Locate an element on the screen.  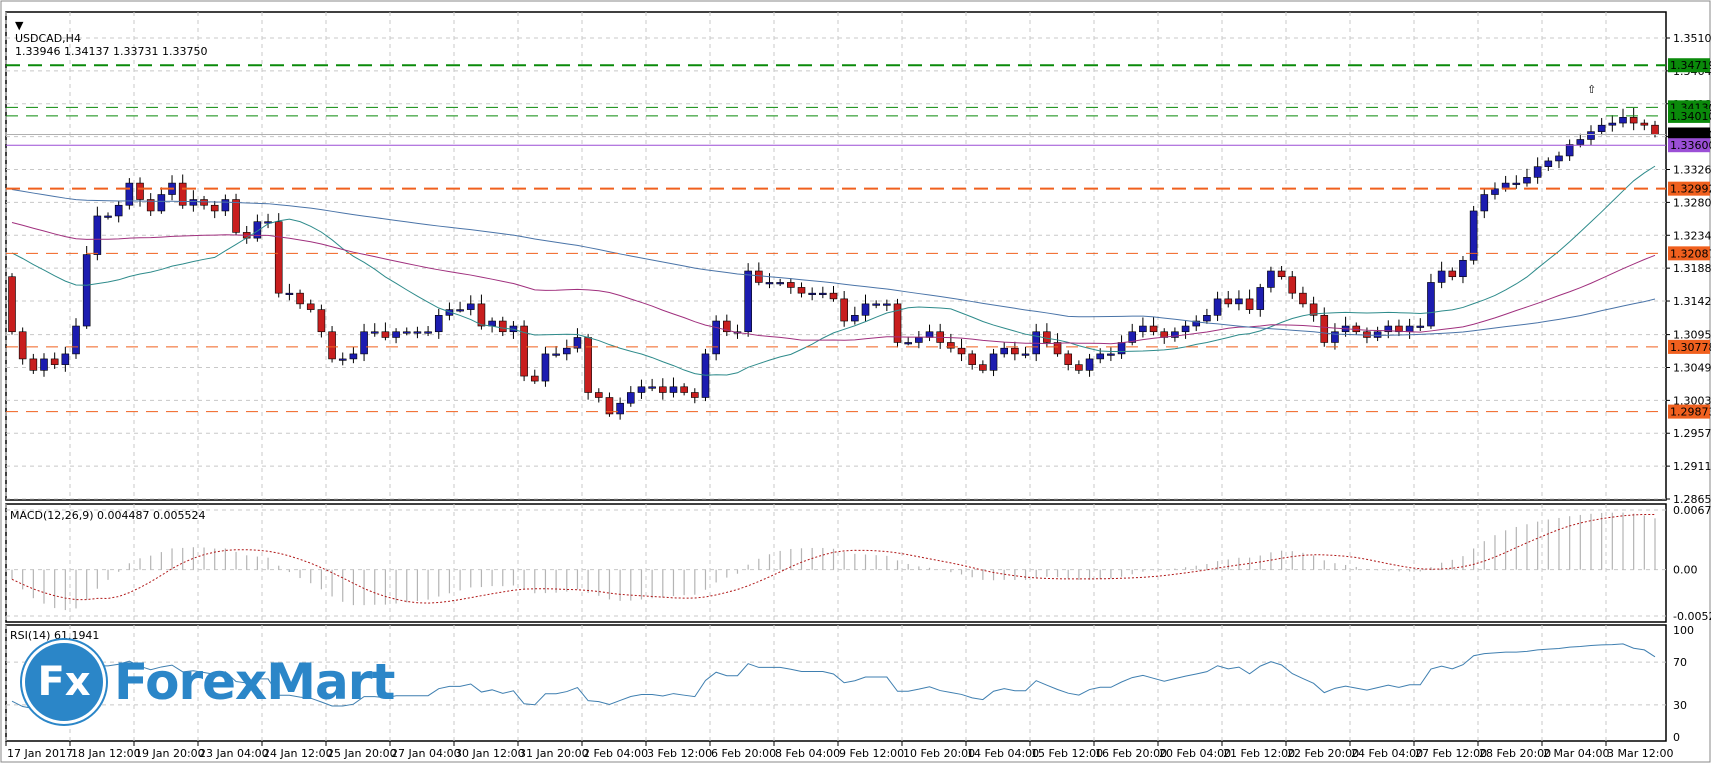
x-axis-label: 24 Feb 04:00 is located at coordinates (1387, 753).